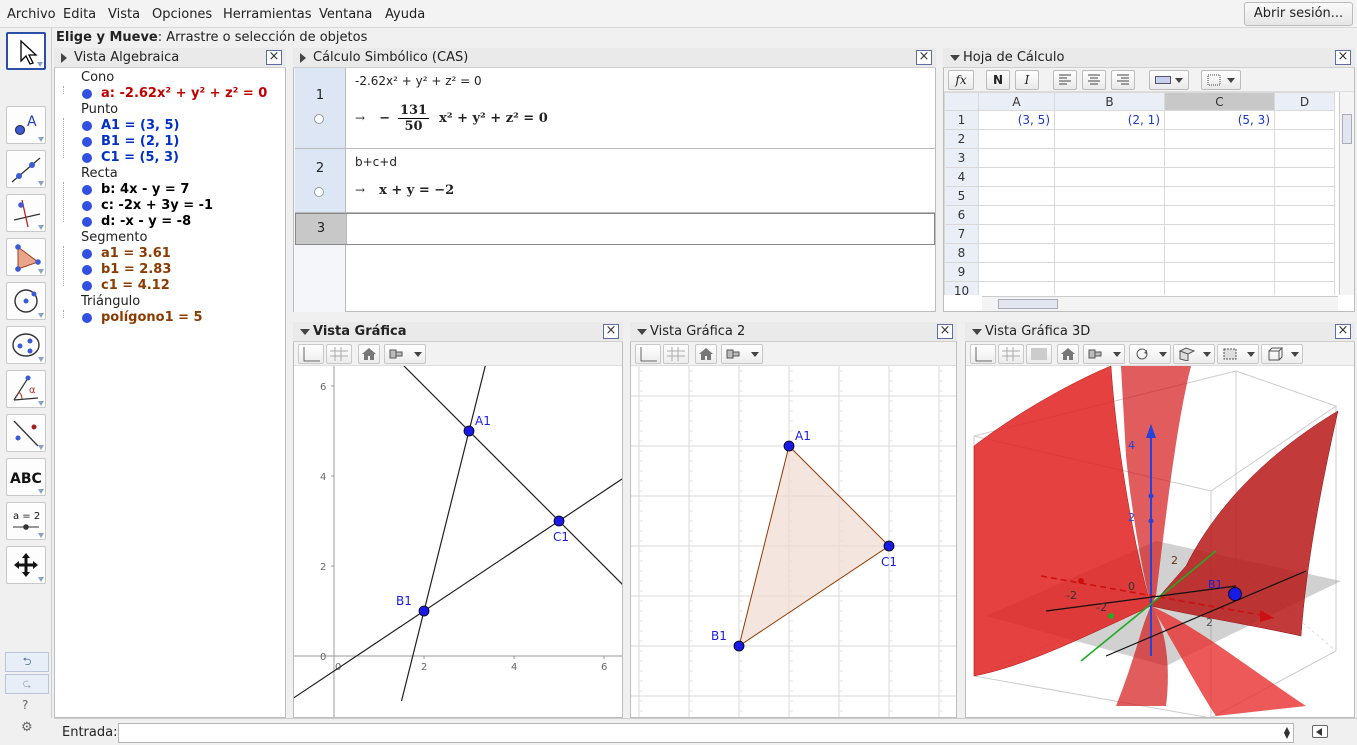  What do you see at coordinates (418, 81) in the screenshot?
I see `cas-input: -2.62x² + y² + z² = 0` at bounding box center [418, 81].